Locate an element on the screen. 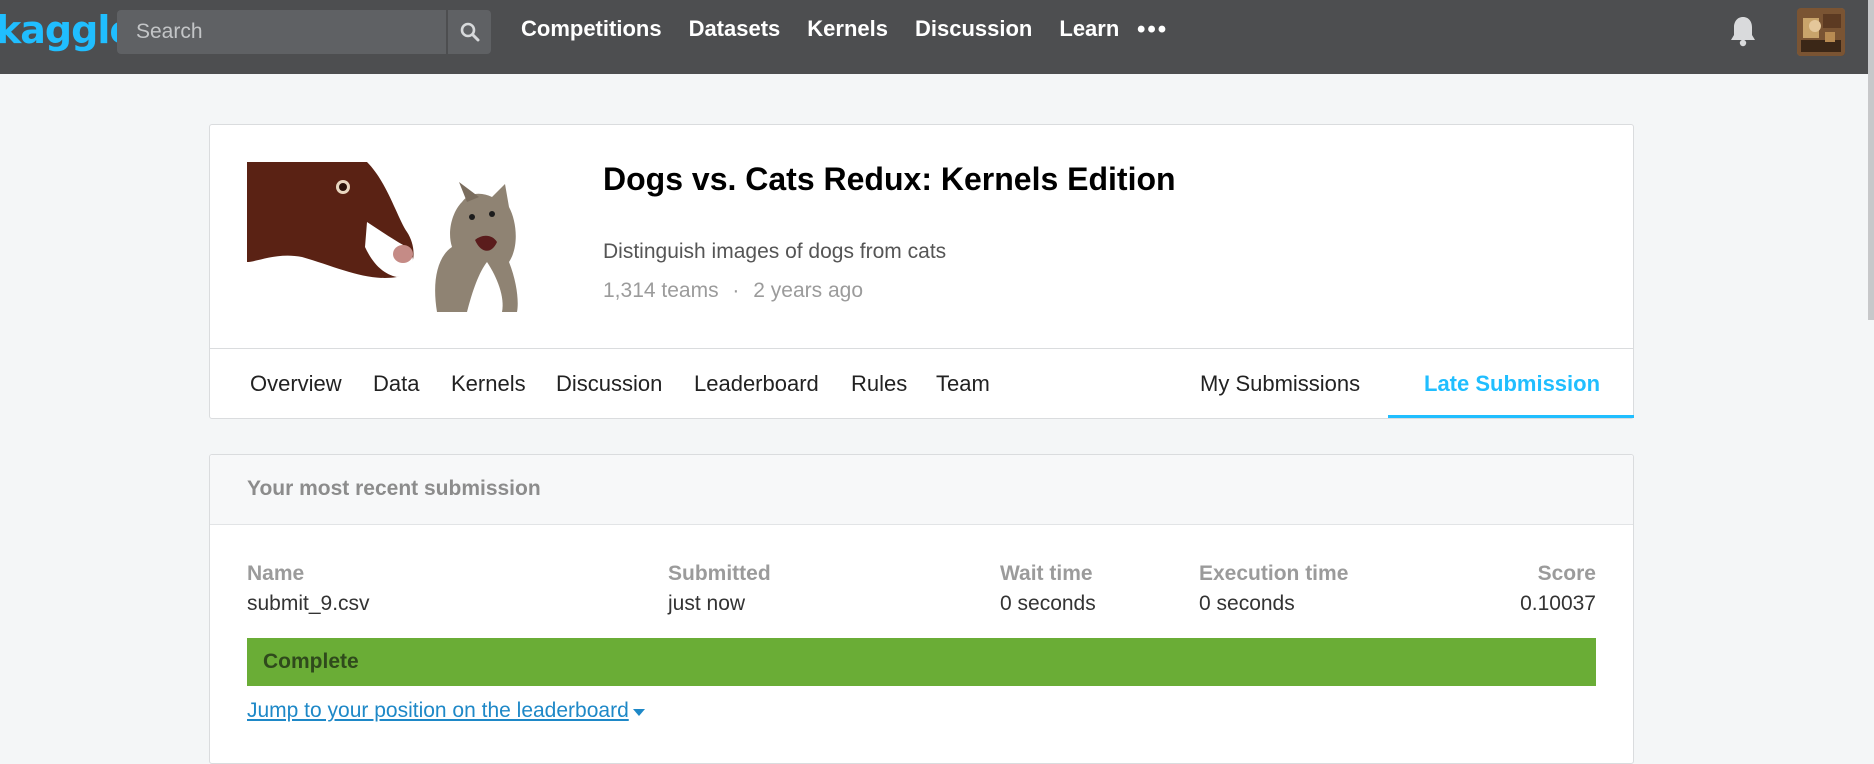 This screenshot has width=1874, height=764. column-execution-time: Execution time 0 seconds is located at coordinates (1273, 589).